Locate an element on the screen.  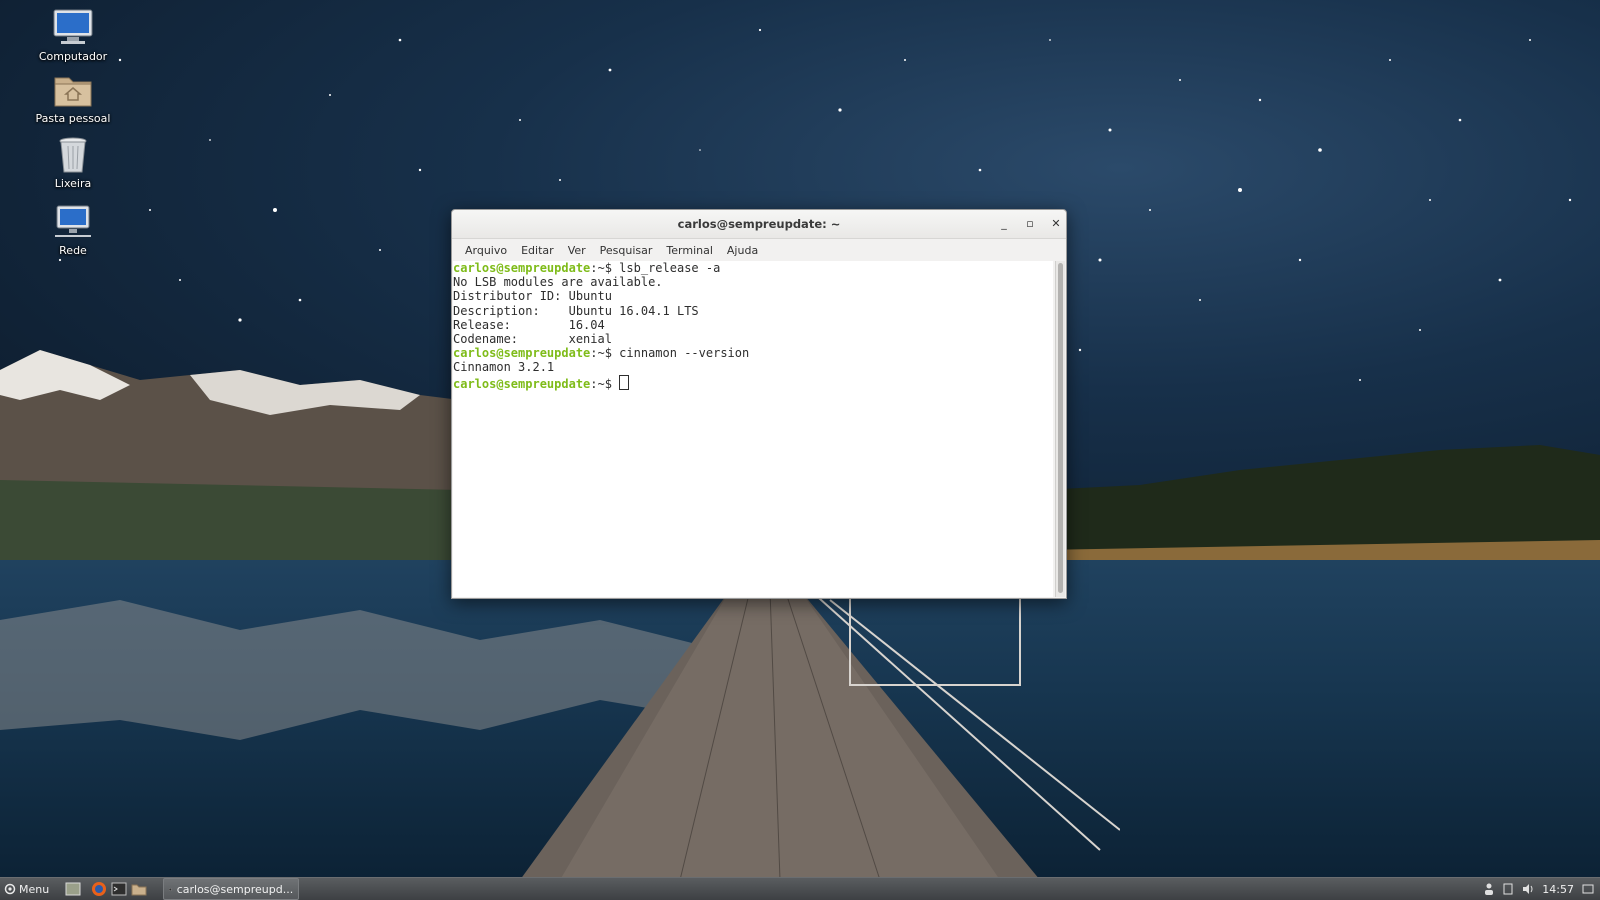
wallpaper-pier is located at coordinates (820, 735).